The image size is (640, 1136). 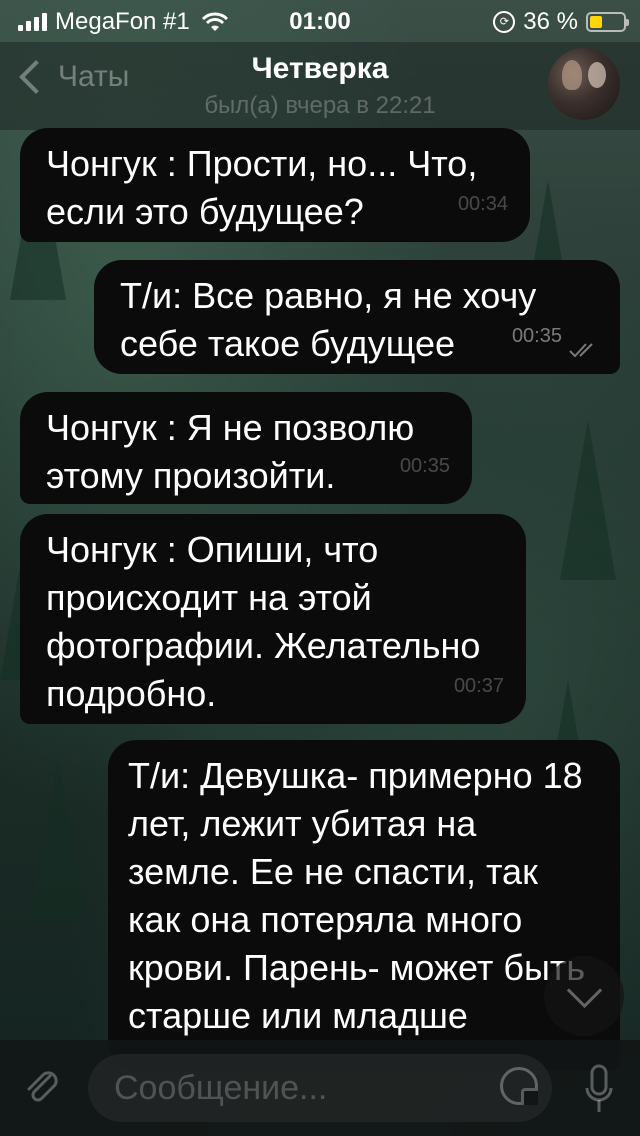 What do you see at coordinates (482, 204) in the screenshot?
I see `message-time: 00:34` at bounding box center [482, 204].